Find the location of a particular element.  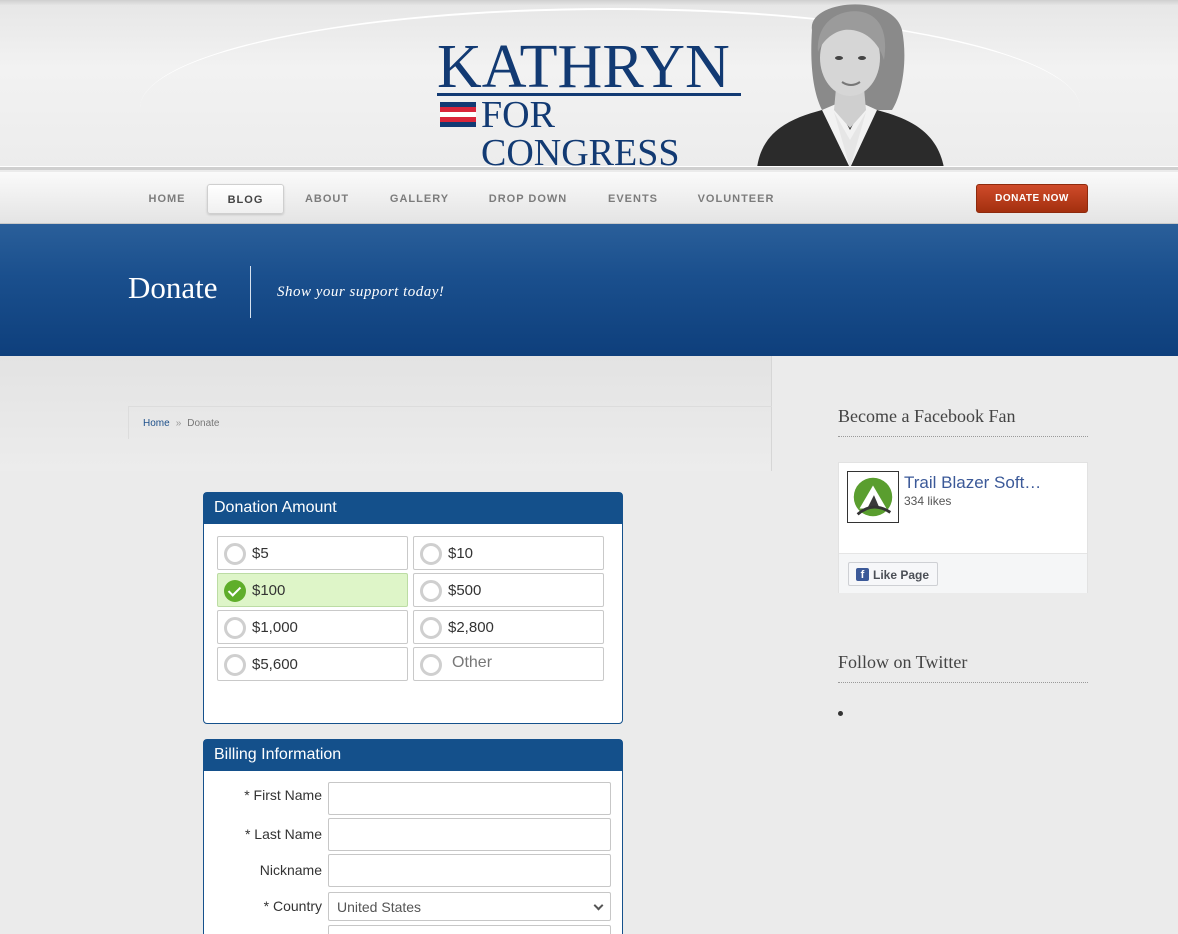

amount-option-100: $100 is located at coordinates (312, 590).